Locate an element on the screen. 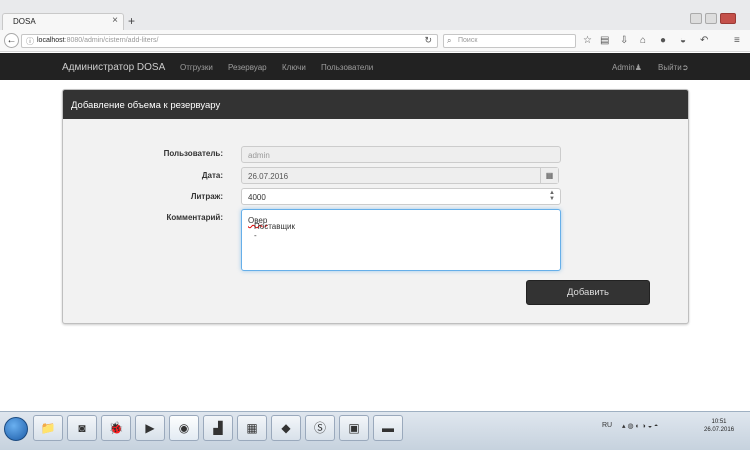 This screenshot has width=750, height=450. search-icon: ⌕ is located at coordinates (449, 40).